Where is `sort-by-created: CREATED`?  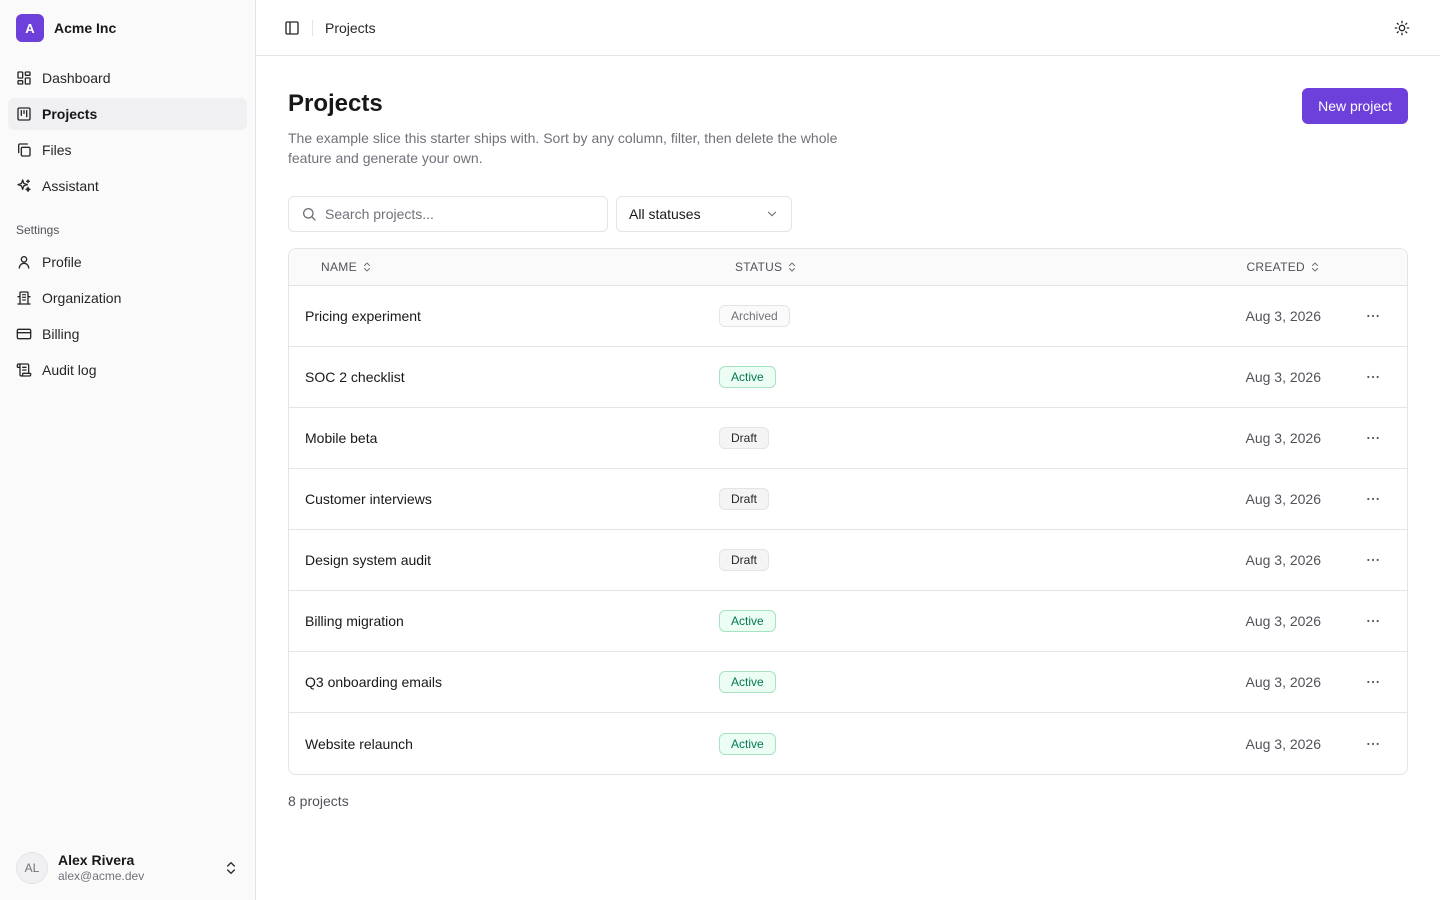
sort-by-created: CREATED is located at coordinates (1283, 267).